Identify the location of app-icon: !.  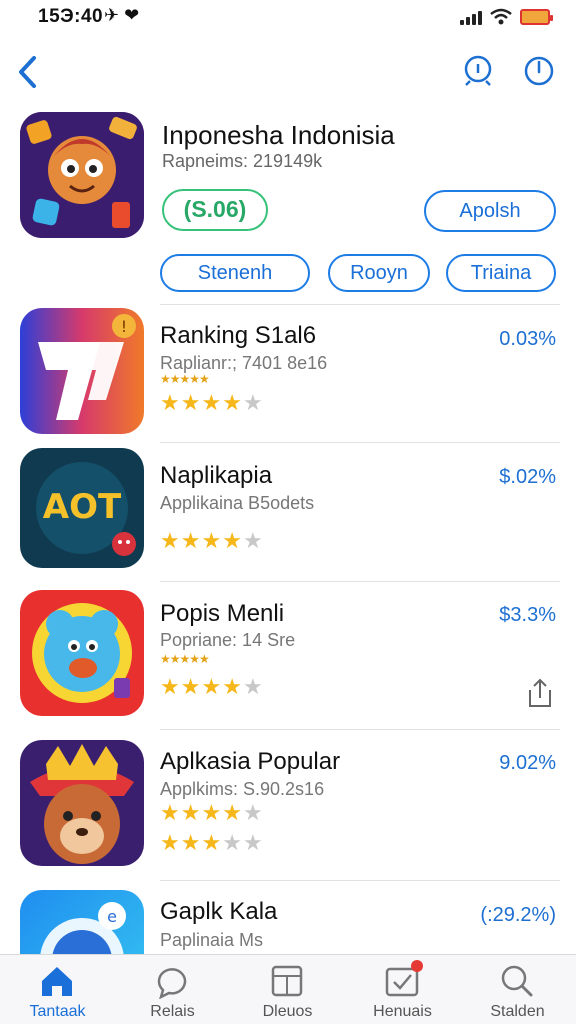
(82, 371).